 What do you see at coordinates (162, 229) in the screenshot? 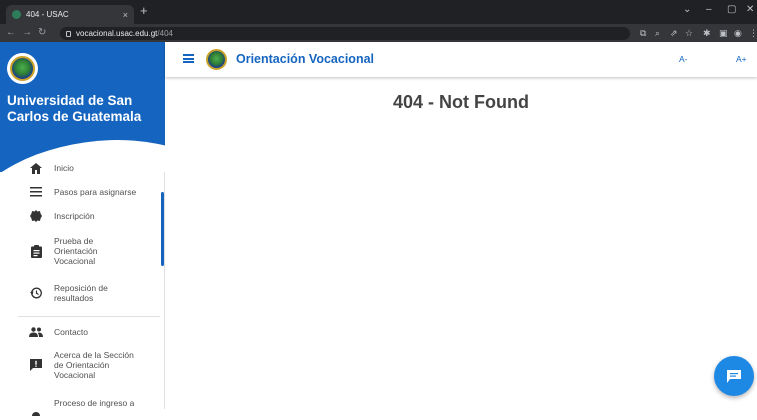
I see `sidebar-scrollbar` at bounding box center [162, 229].